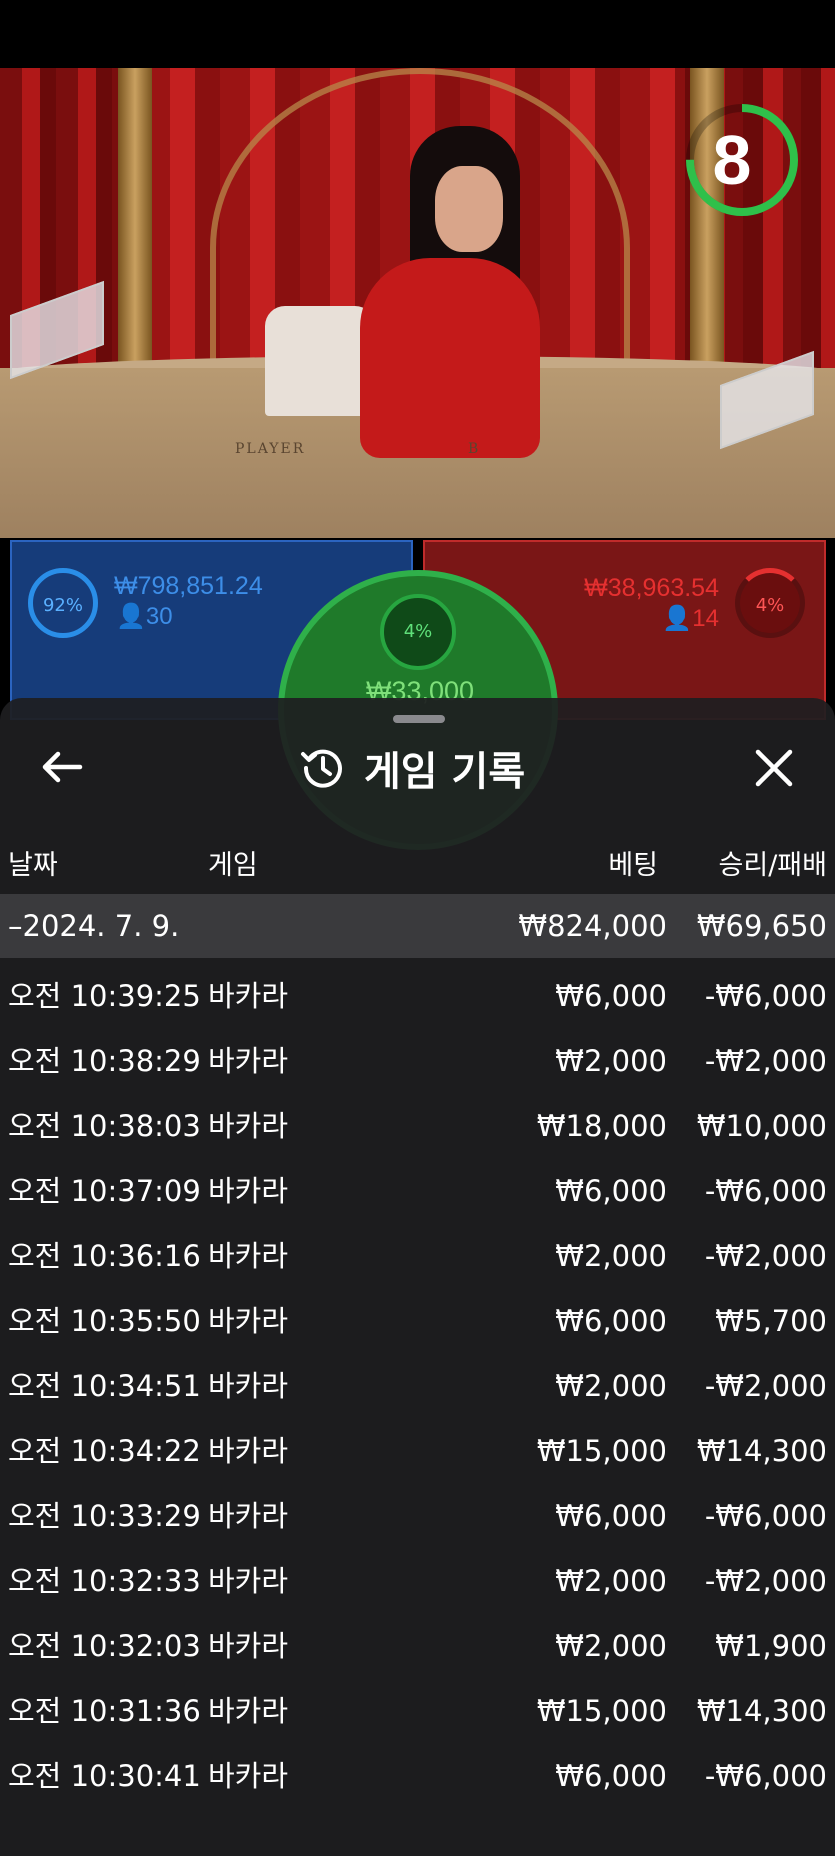  I want to click on banker-count-row: 👤14, so click(690, 618).